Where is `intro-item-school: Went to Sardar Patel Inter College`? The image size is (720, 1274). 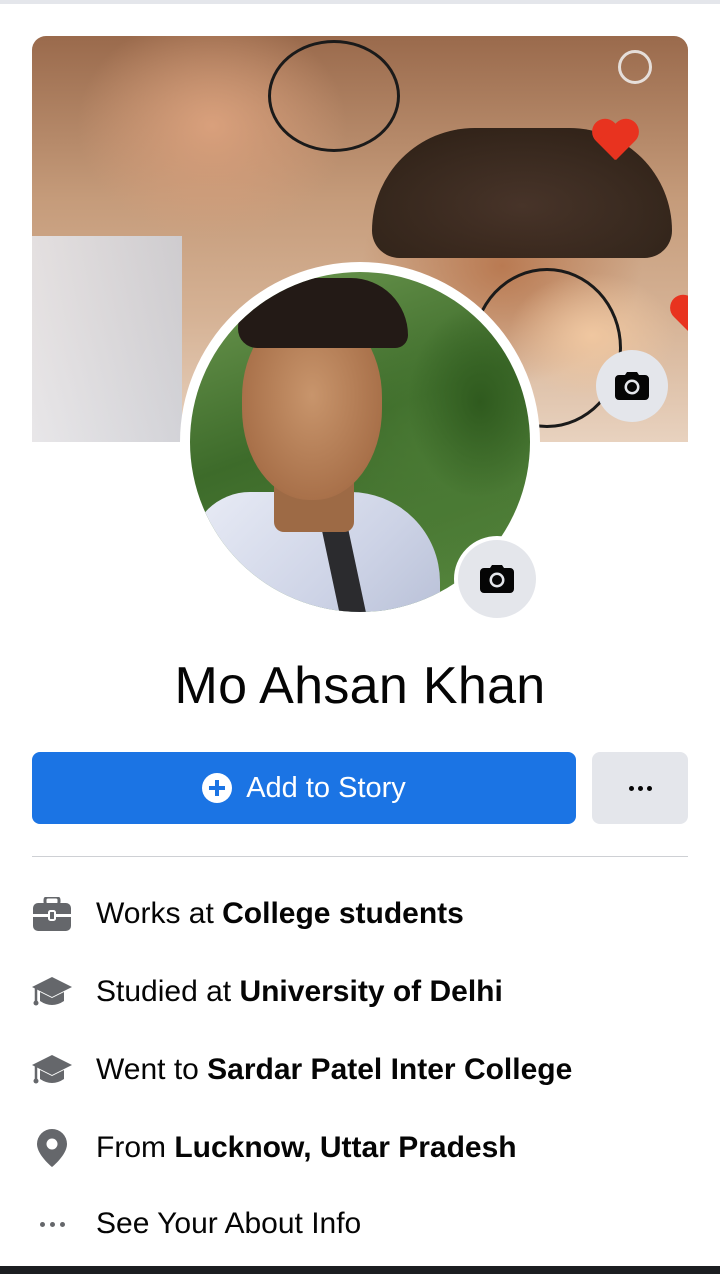
intro-item-school: Went to Sardar Patel Inter College is located at coordinates (360, 1070).